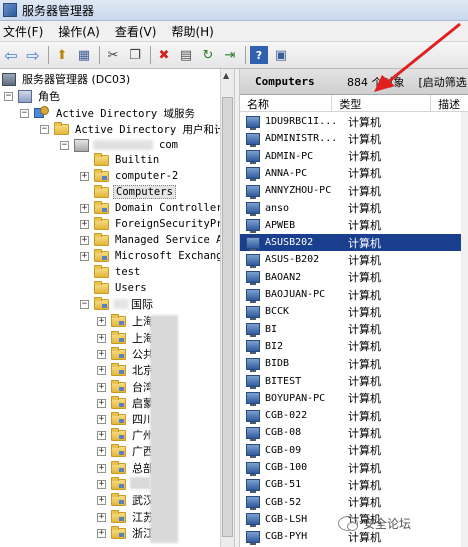  I want to click on tree-item-sub-ou: + 广州, so click(126, 435).